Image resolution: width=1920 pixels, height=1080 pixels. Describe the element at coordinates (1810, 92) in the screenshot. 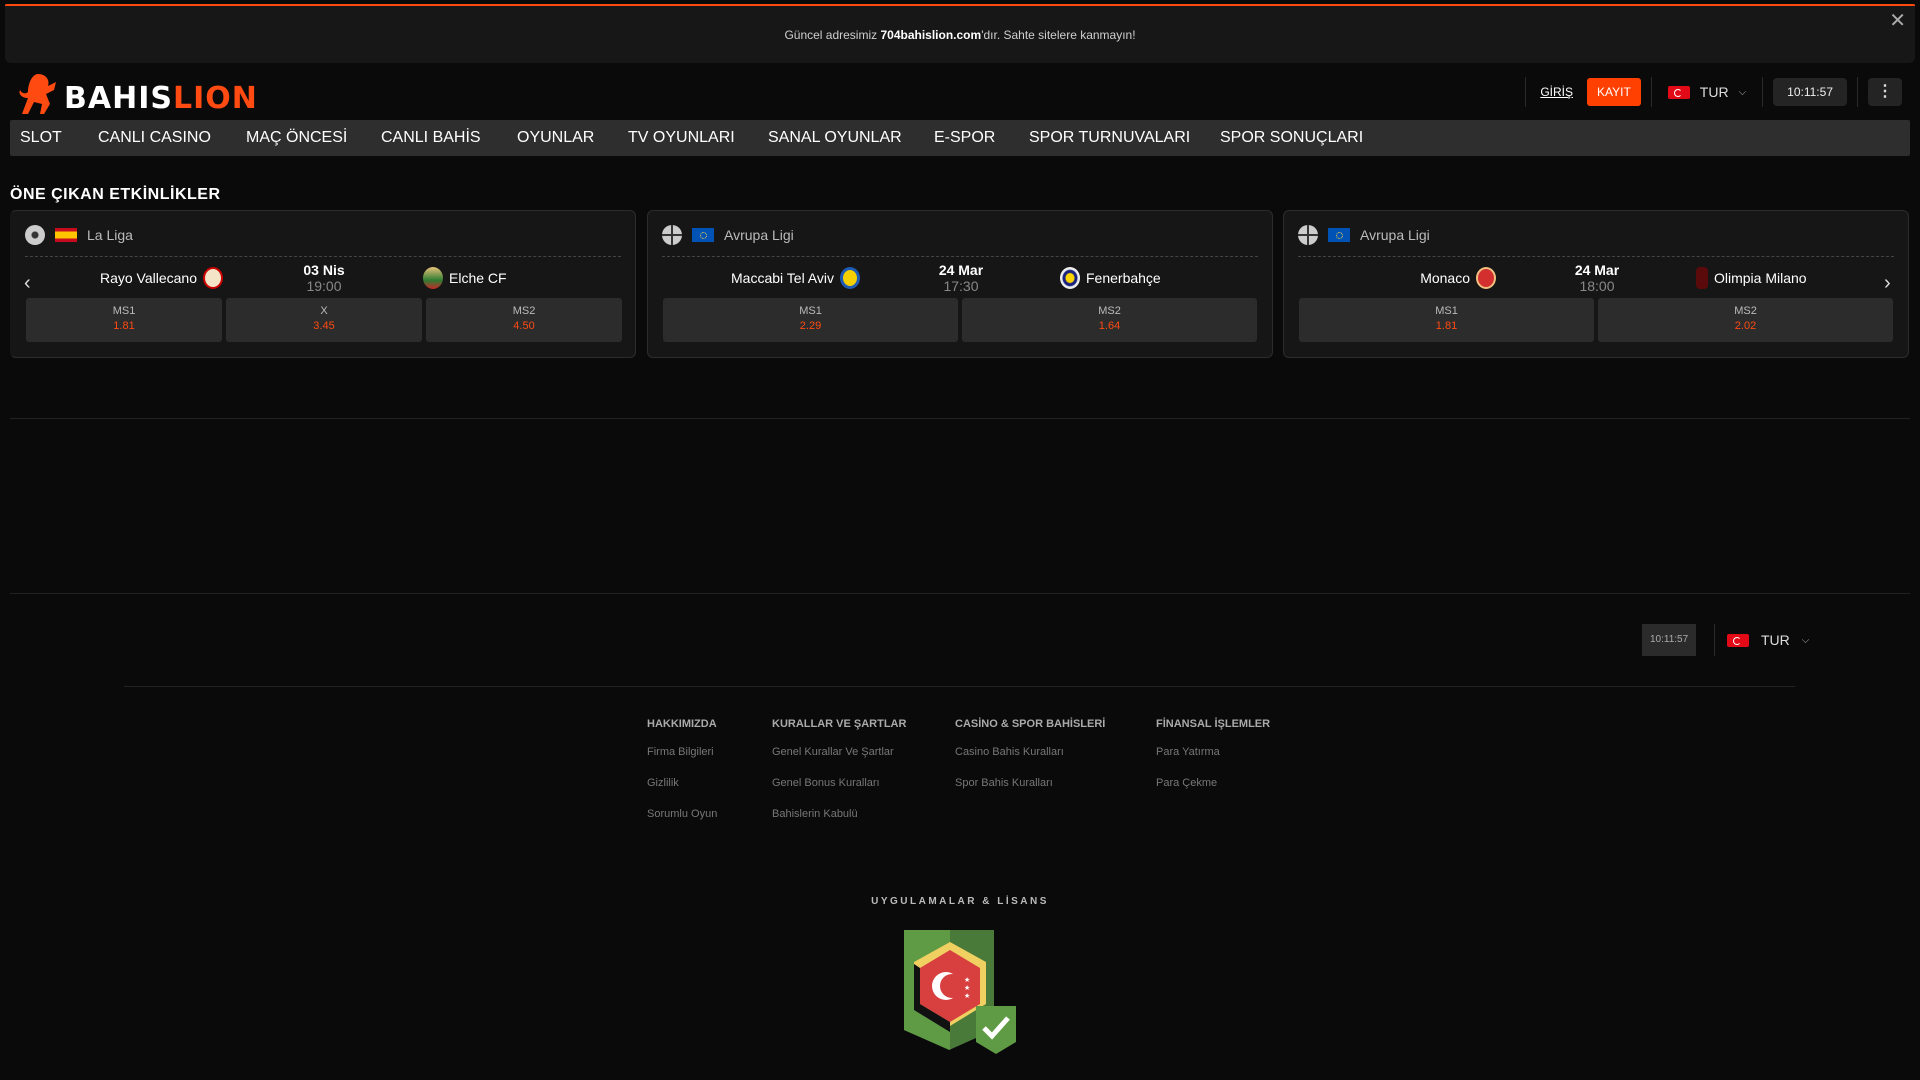

I see `clock: 10:11:57` at that location.